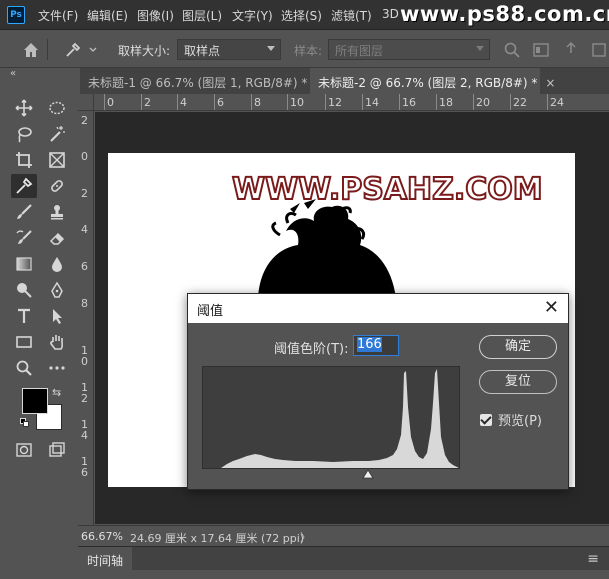  I want to click on tab-document-2: 未标题-2 @ 66.7% (图层 2, RGB/8#) * ×, so click(432, 81).